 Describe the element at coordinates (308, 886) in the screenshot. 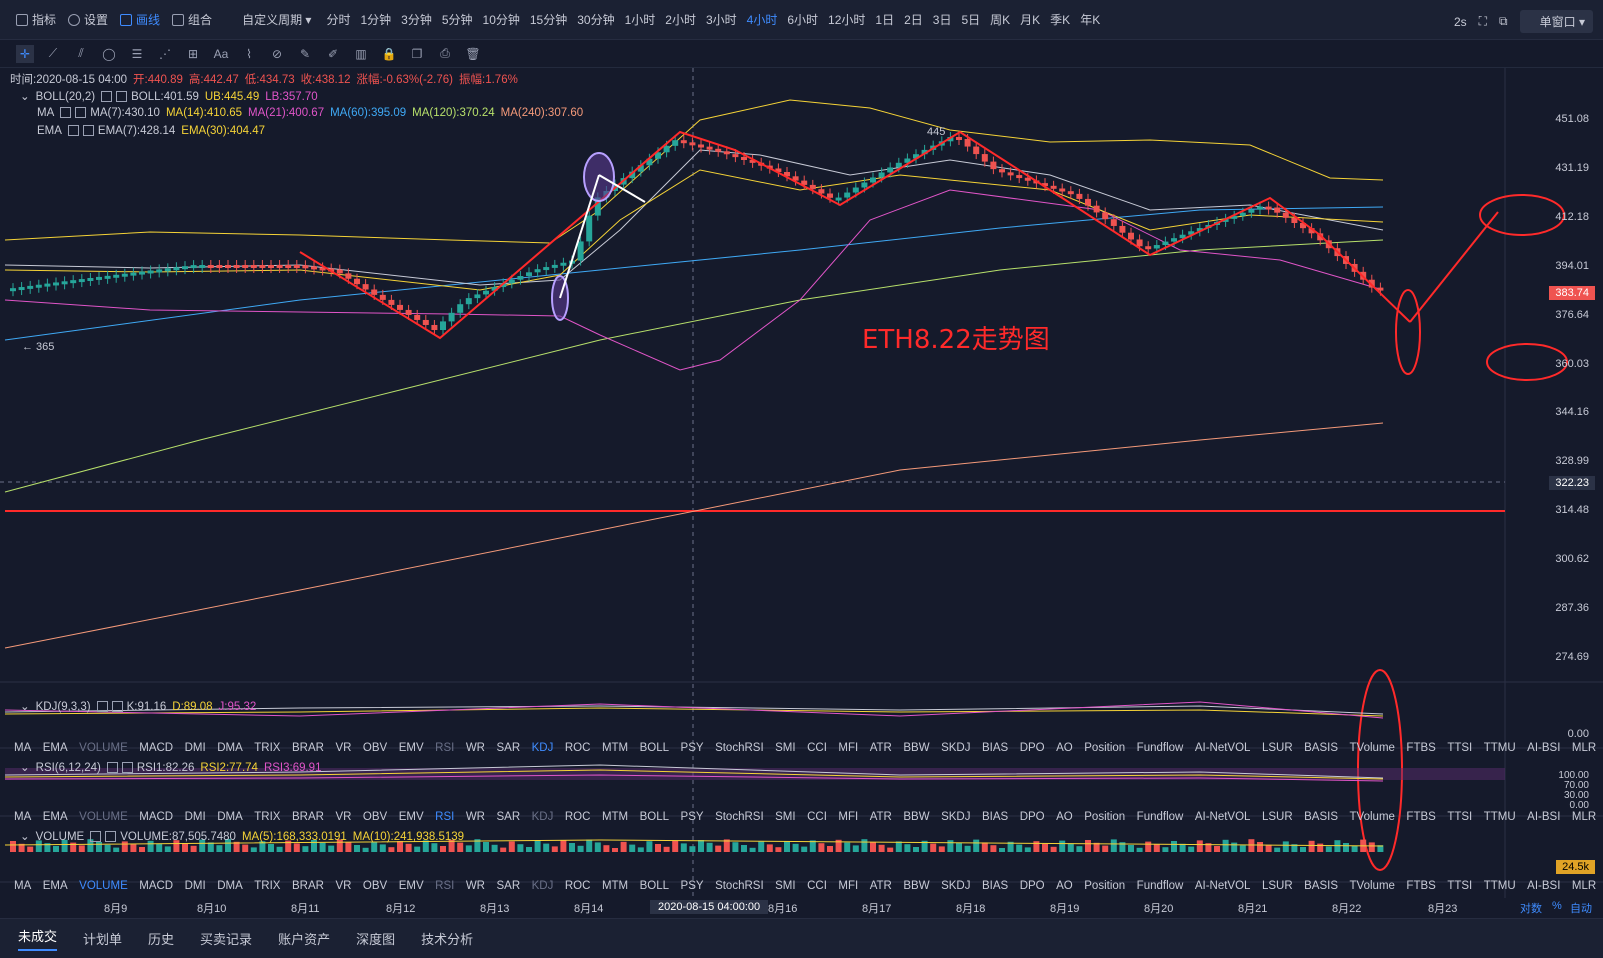

I see `indicator-tab-brar: BRAR` at that location.